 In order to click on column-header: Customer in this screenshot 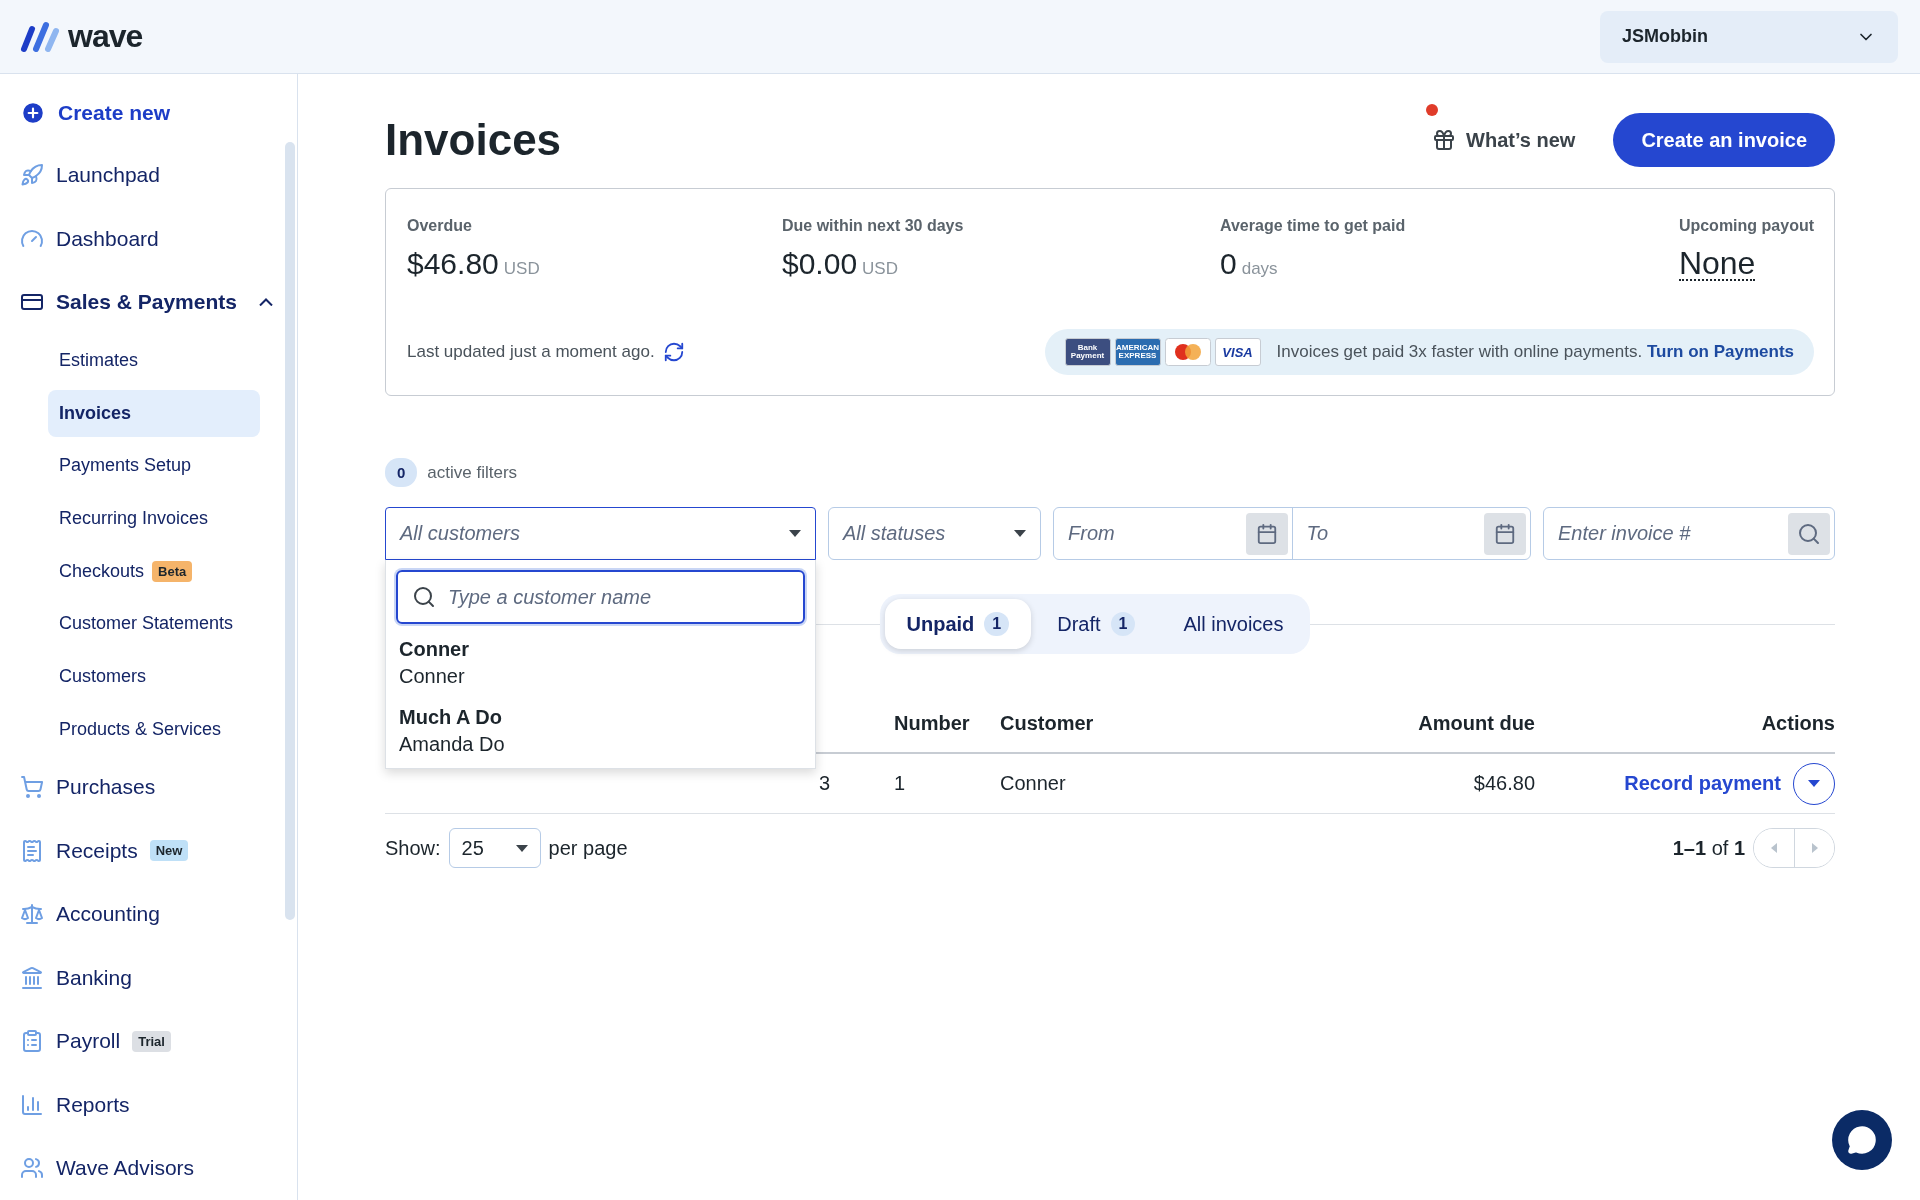, I will do `click(1047, 723)`.